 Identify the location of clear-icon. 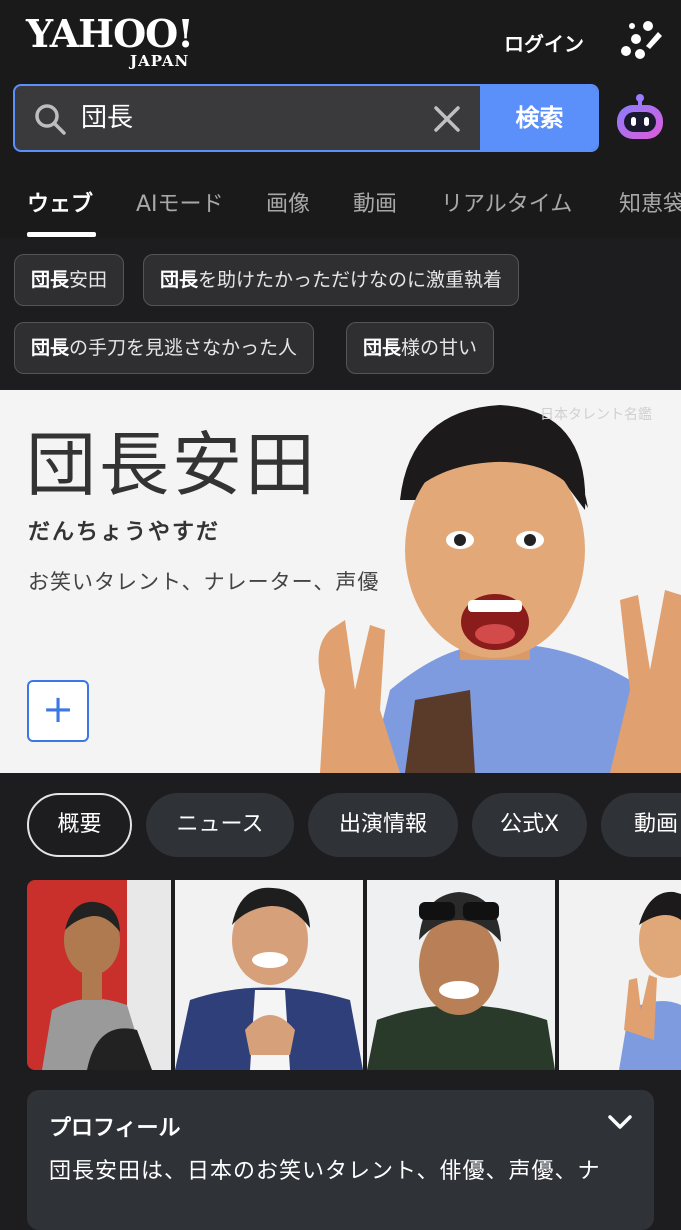
(447, 119).